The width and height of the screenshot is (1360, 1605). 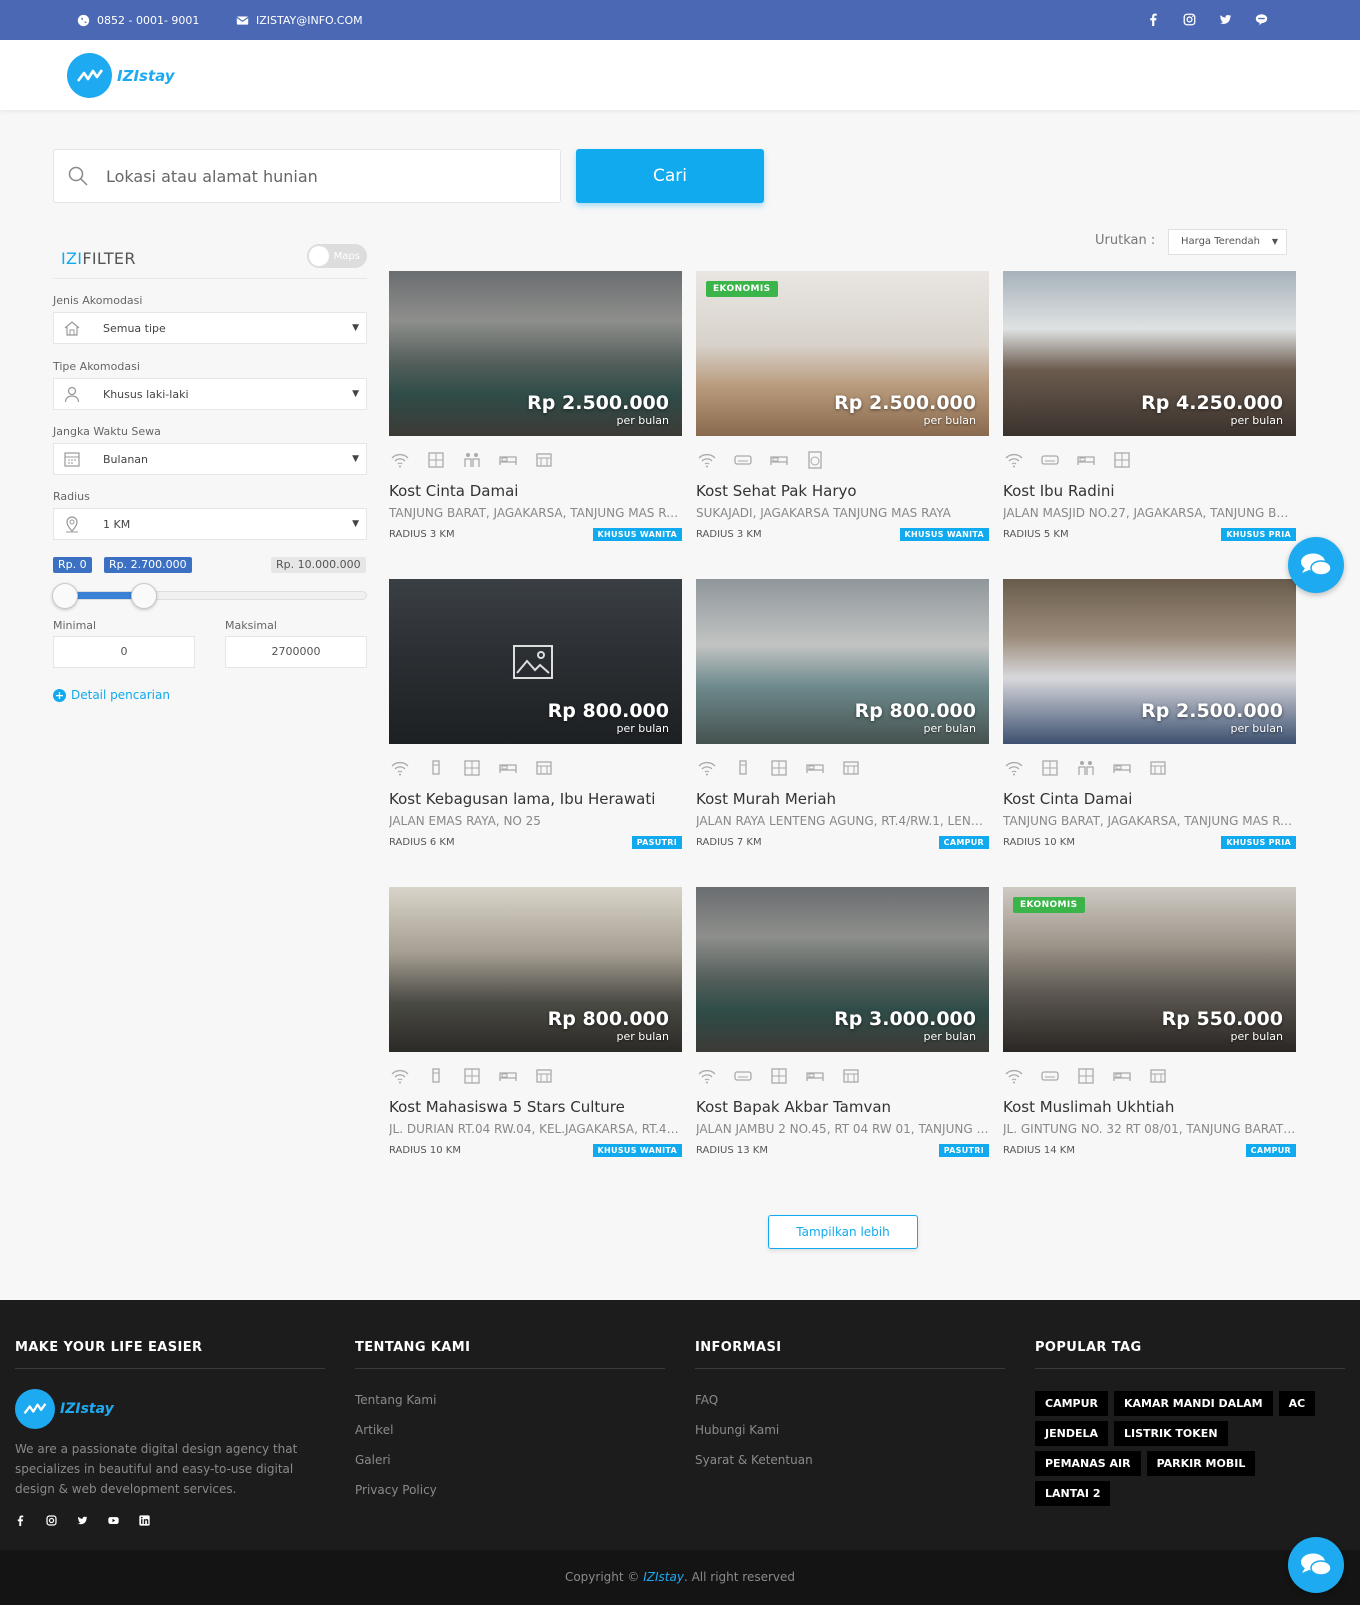 What do you see at coordinates (210, 328) in the screenshot?
I see `select-jenis-akomodasi: Semua tipe ▼` at bounding box center [210, 328].